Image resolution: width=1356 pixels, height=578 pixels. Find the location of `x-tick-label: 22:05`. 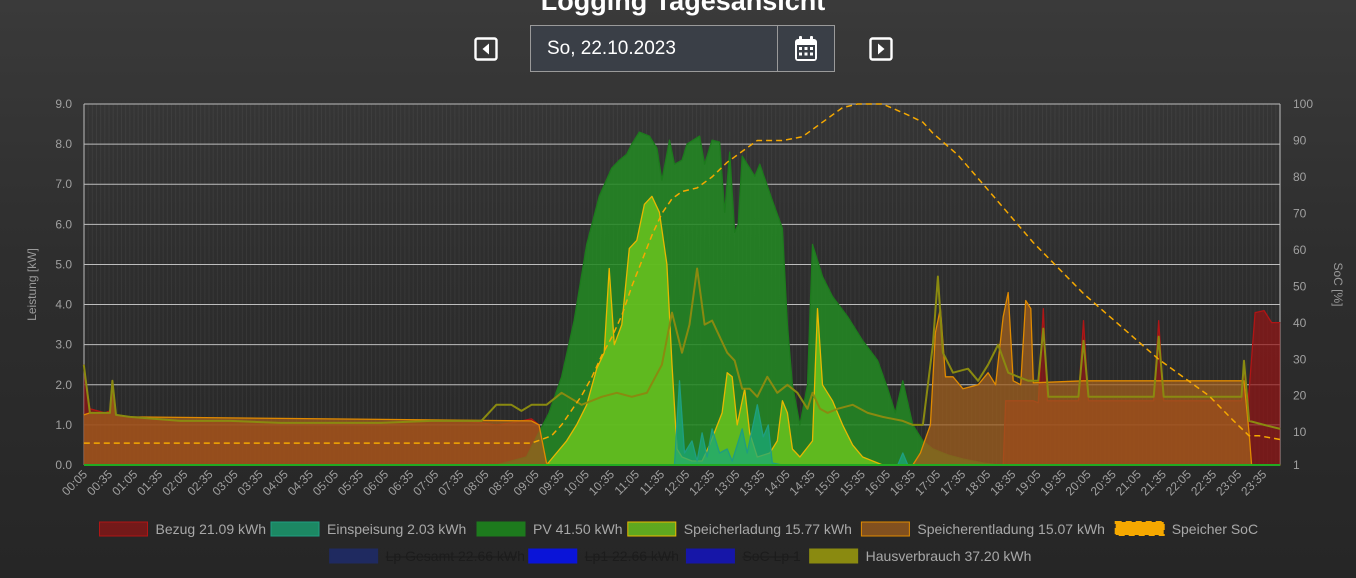

x-tick-label: 22:05 is located at coordinates (1178, 482).